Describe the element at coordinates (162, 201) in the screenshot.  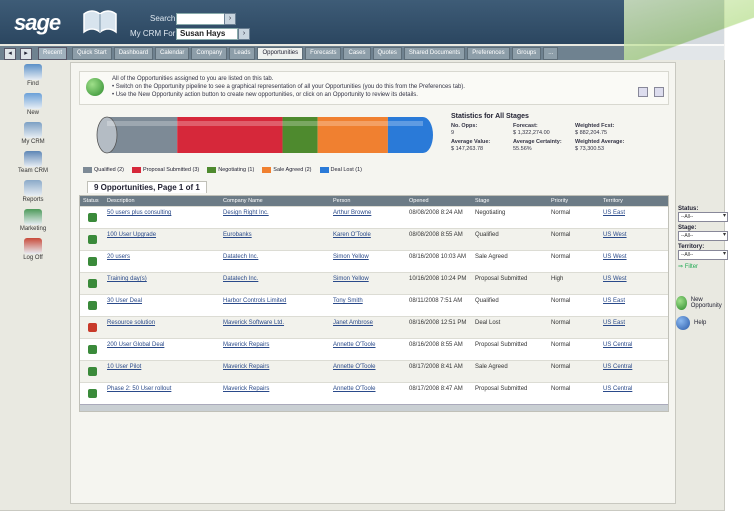
I see `column-header-description: Description` at that location.